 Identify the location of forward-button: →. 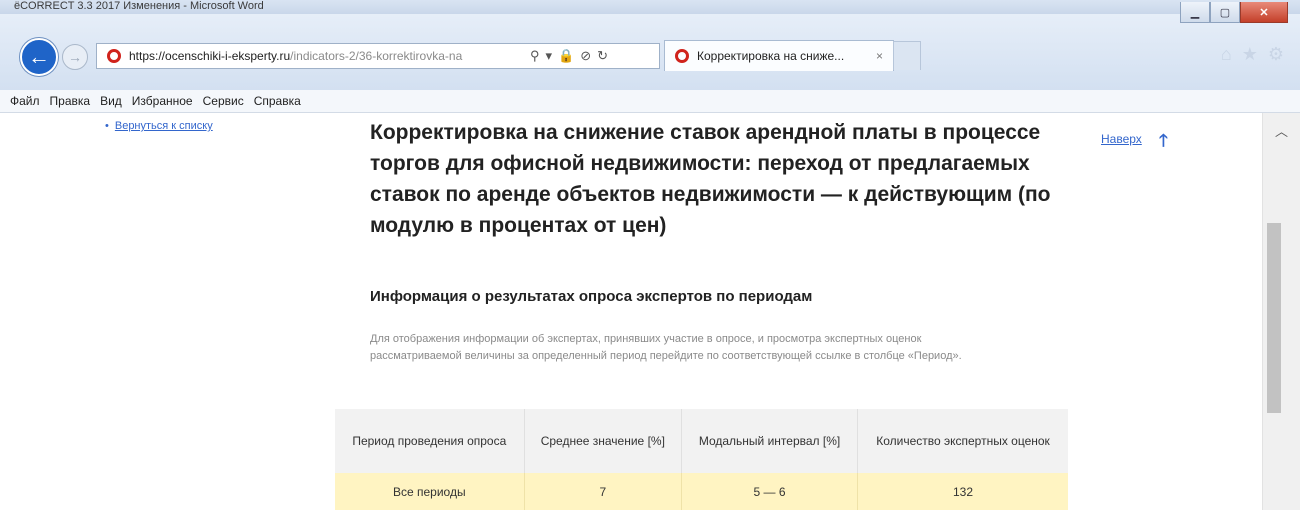
(75, 57).